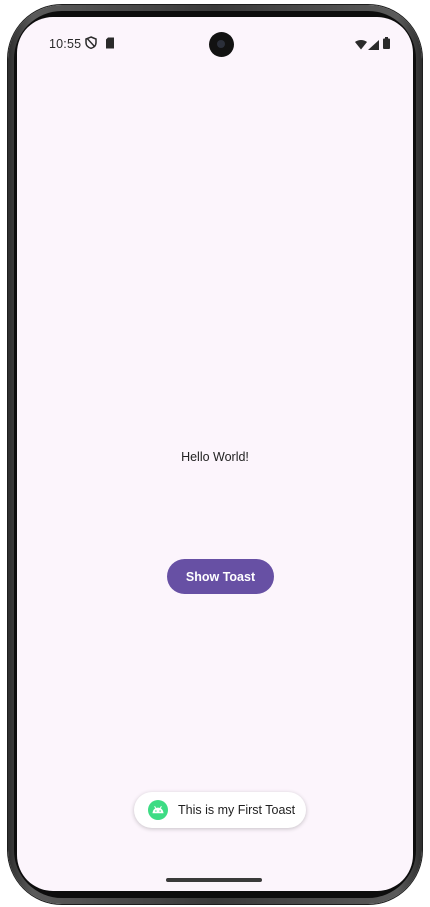 The width and height of the screenshot is (430, 907). I want to click on navigation-handle, so click(214, 880).